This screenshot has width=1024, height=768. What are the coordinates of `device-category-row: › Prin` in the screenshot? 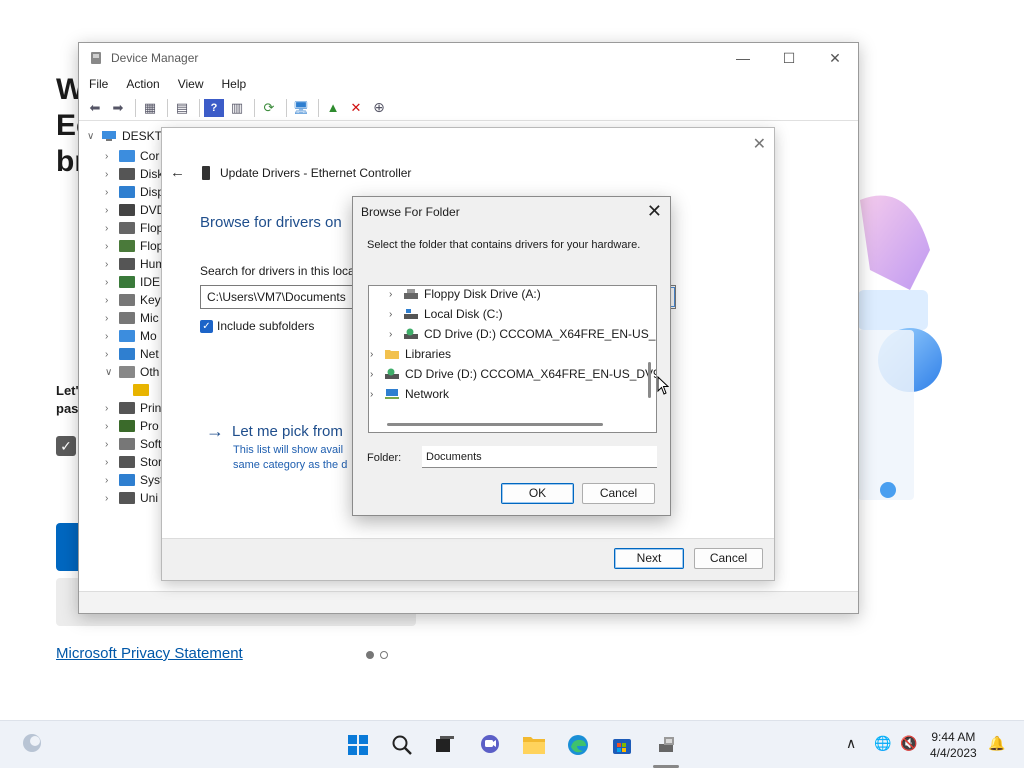 It's located at (135, 408).